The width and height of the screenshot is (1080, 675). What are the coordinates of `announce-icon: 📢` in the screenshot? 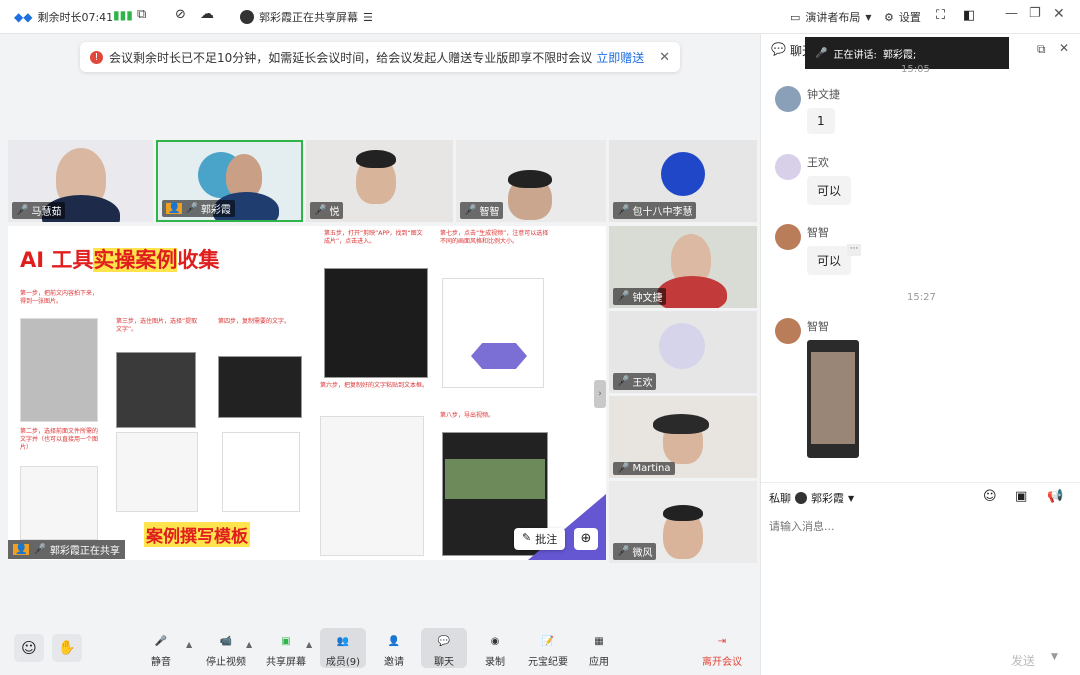 It's located at (1055, 496).